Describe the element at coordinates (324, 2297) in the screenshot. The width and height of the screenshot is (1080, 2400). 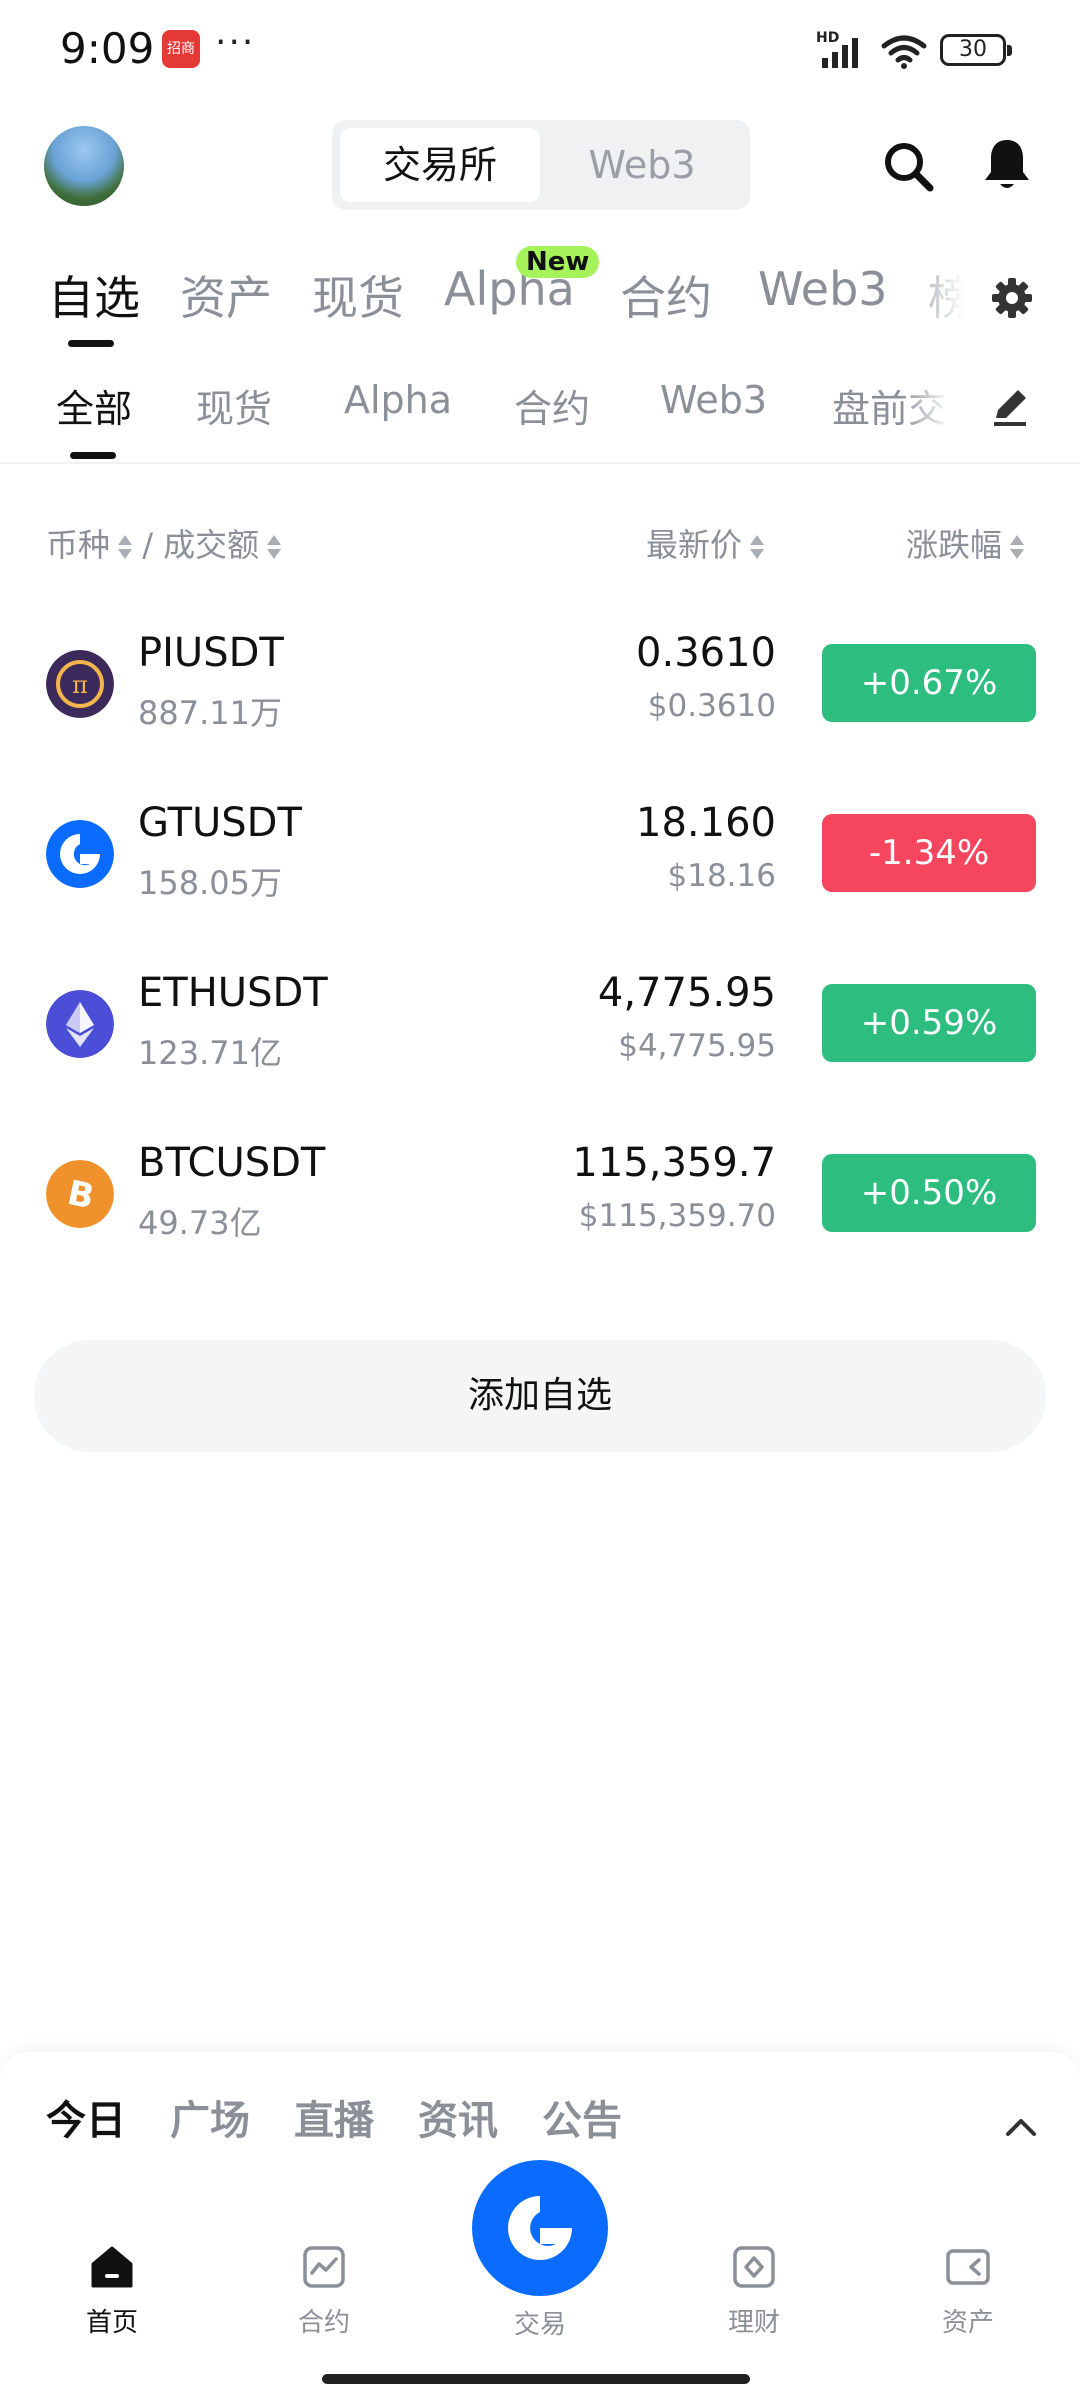
I see `nav-futures: 合约` at that location.